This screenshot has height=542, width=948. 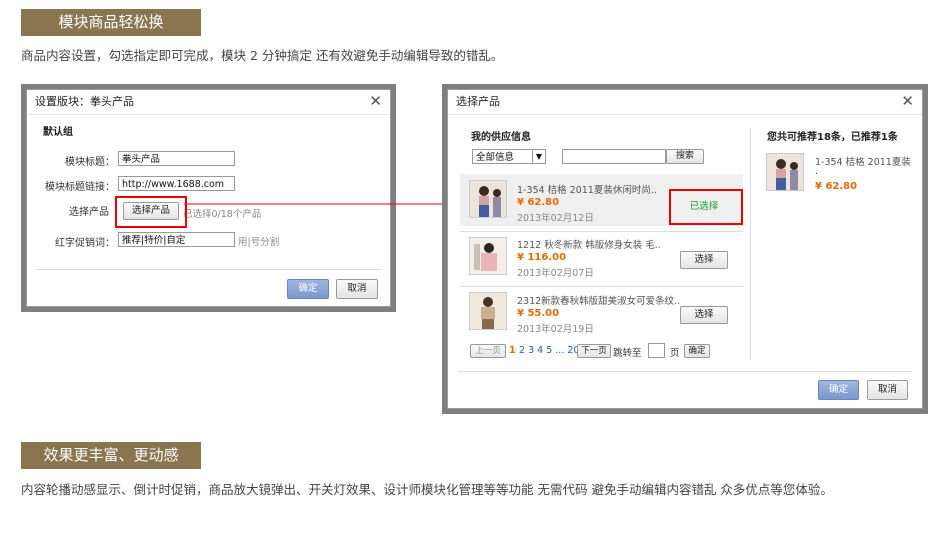 I want to click on product-date: 2013年02月07日, so click(x=555, y=273).